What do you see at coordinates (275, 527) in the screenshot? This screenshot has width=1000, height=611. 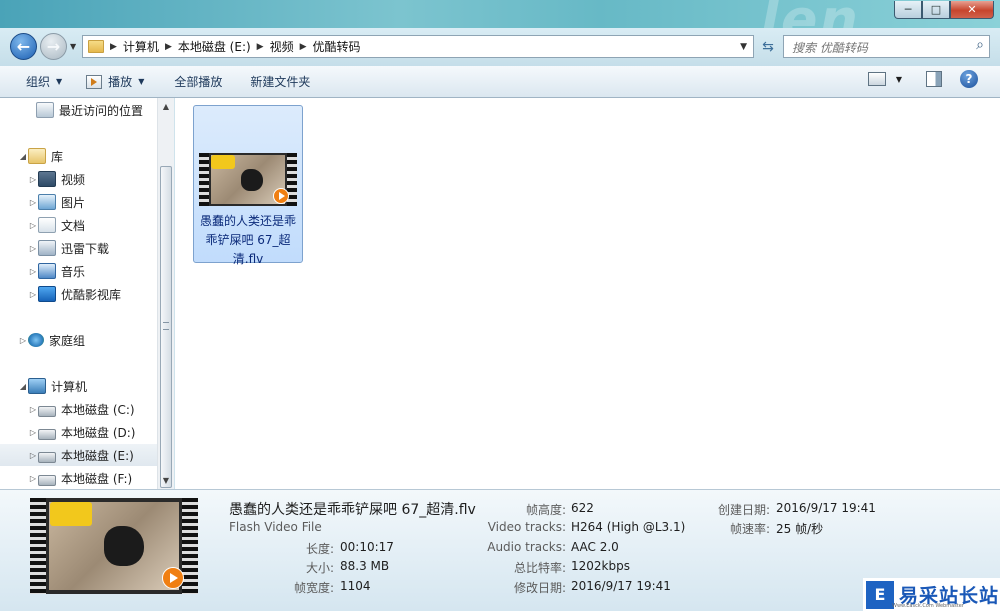 I see `details-file-type: Flash Video File` at bounding box center [275, 527].